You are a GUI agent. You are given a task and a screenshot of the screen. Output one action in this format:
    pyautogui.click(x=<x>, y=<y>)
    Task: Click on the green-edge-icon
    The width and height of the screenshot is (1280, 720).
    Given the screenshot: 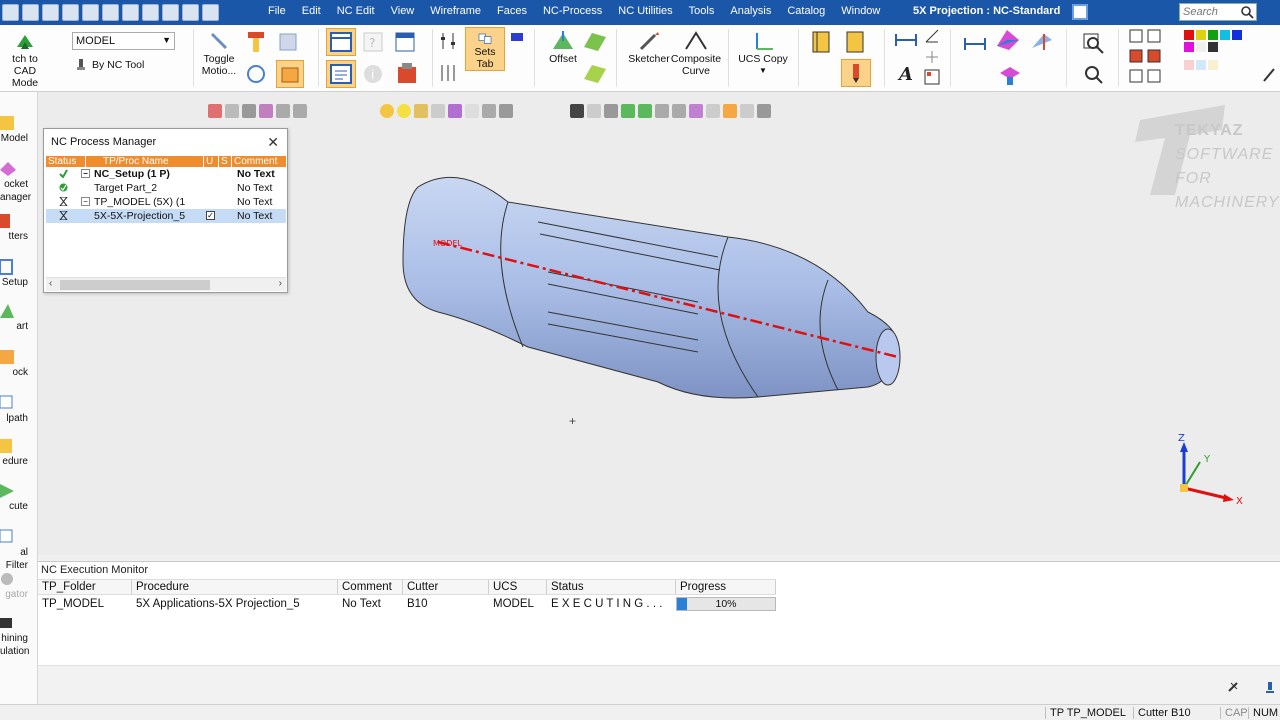 What is the action you would take?
    pyautogui.click(x=645, y=111)
    